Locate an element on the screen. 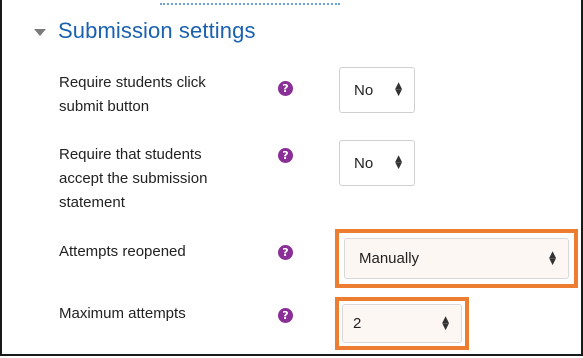  maximum-attempts-select: 2 ▲ ▼ is located at coordinates (402, 323).